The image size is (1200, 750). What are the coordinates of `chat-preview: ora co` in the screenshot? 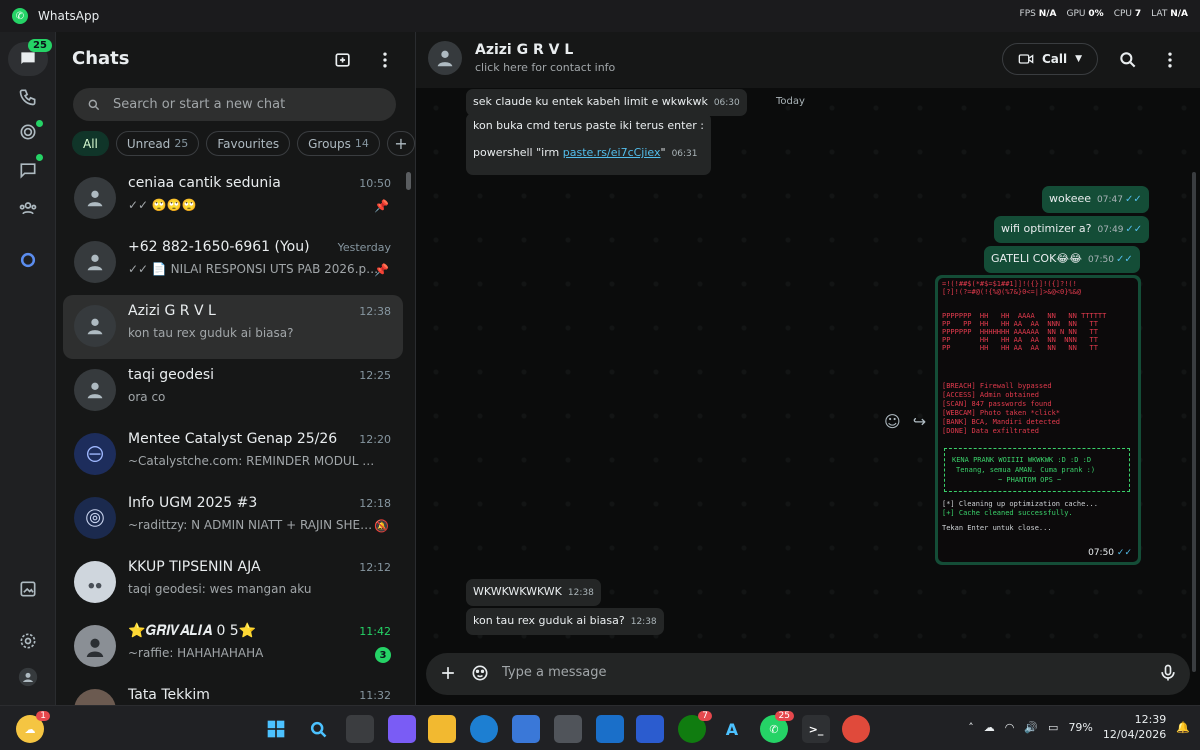 It's located at (147, 397).